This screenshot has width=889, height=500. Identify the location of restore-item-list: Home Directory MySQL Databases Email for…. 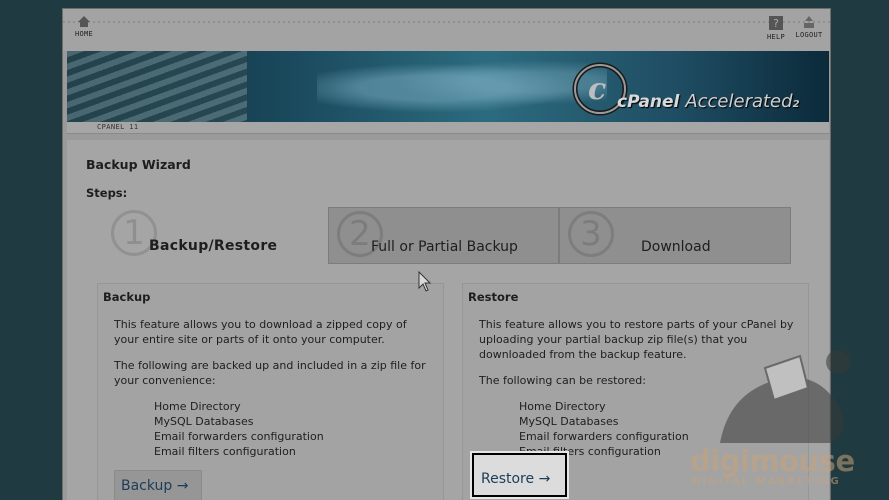
(604, 429).